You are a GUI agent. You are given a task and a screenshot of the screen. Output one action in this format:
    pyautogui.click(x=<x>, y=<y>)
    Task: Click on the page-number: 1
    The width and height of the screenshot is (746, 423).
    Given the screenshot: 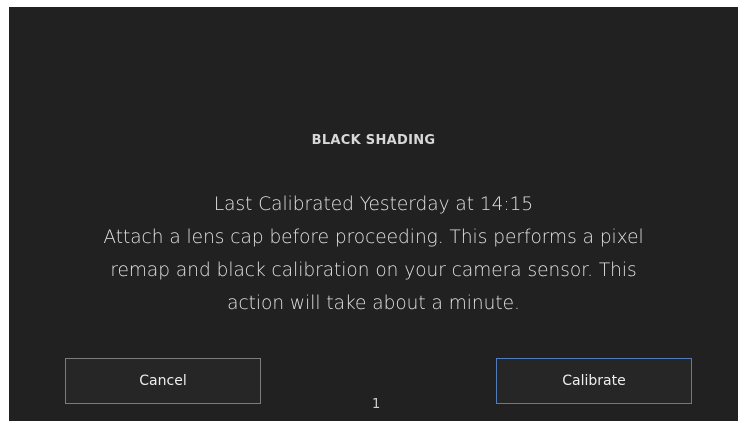 What is the action you would take?
    pyautogui.click(x=376, y=404)
    